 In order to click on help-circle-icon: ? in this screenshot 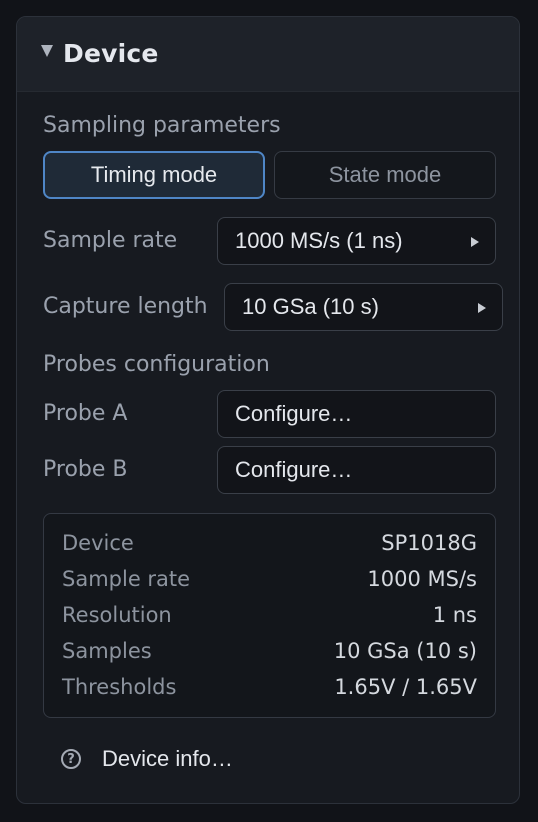, I will do `click(71, 759)`.